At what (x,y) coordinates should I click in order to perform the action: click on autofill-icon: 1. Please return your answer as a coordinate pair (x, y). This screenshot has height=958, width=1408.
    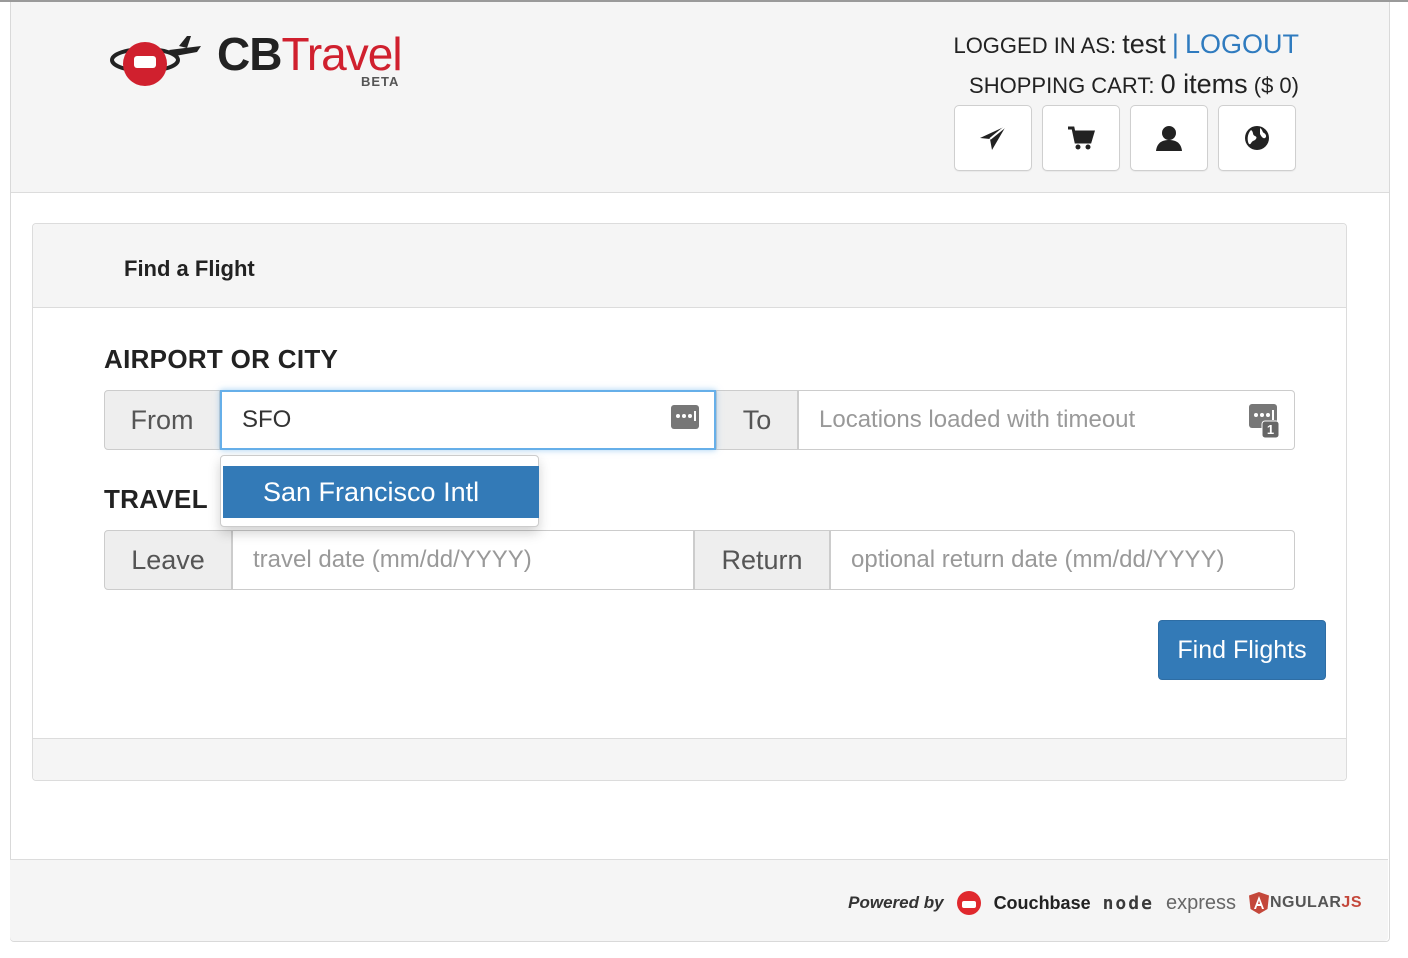
    Looking at the image, I should click on (1264, 421).